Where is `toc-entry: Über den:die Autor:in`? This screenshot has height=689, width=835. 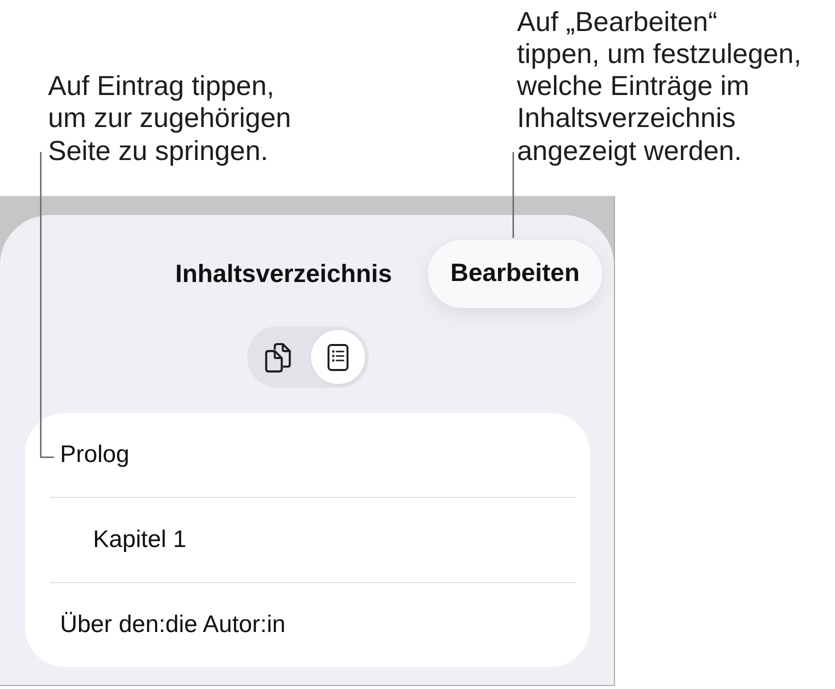 toc-entry: Über den:die Autor:in is located at coordinates (313, 625).